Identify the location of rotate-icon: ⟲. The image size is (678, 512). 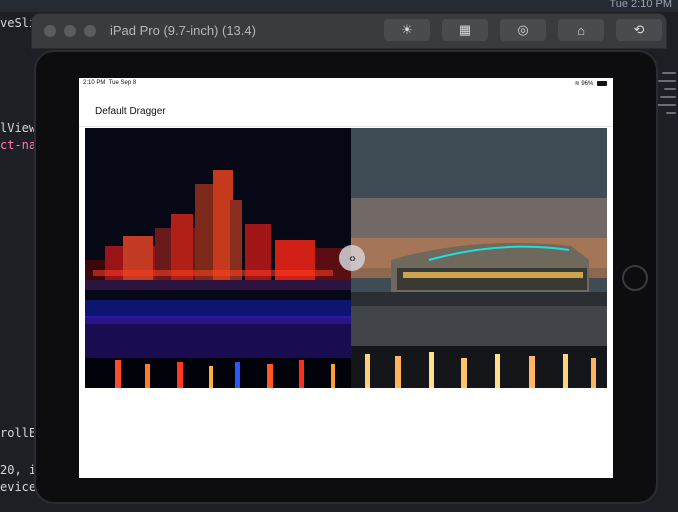
(639, 29).